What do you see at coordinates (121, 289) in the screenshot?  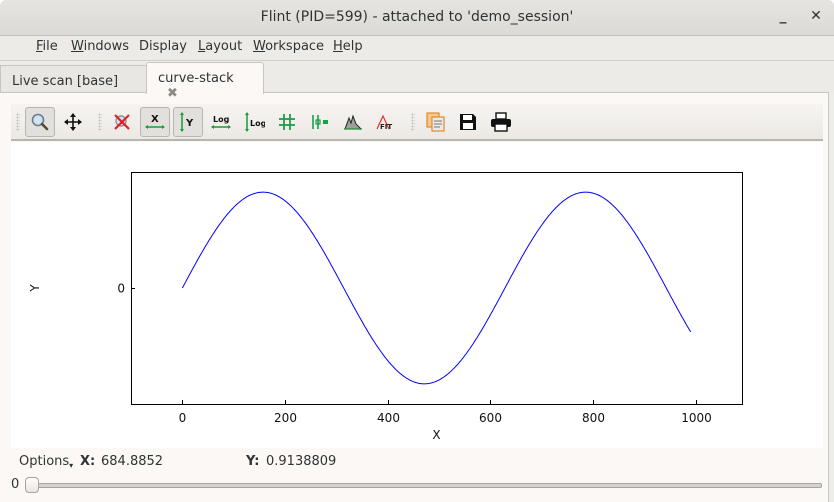 I see `y-tick-label: 0` at bounding box center [121, 289].